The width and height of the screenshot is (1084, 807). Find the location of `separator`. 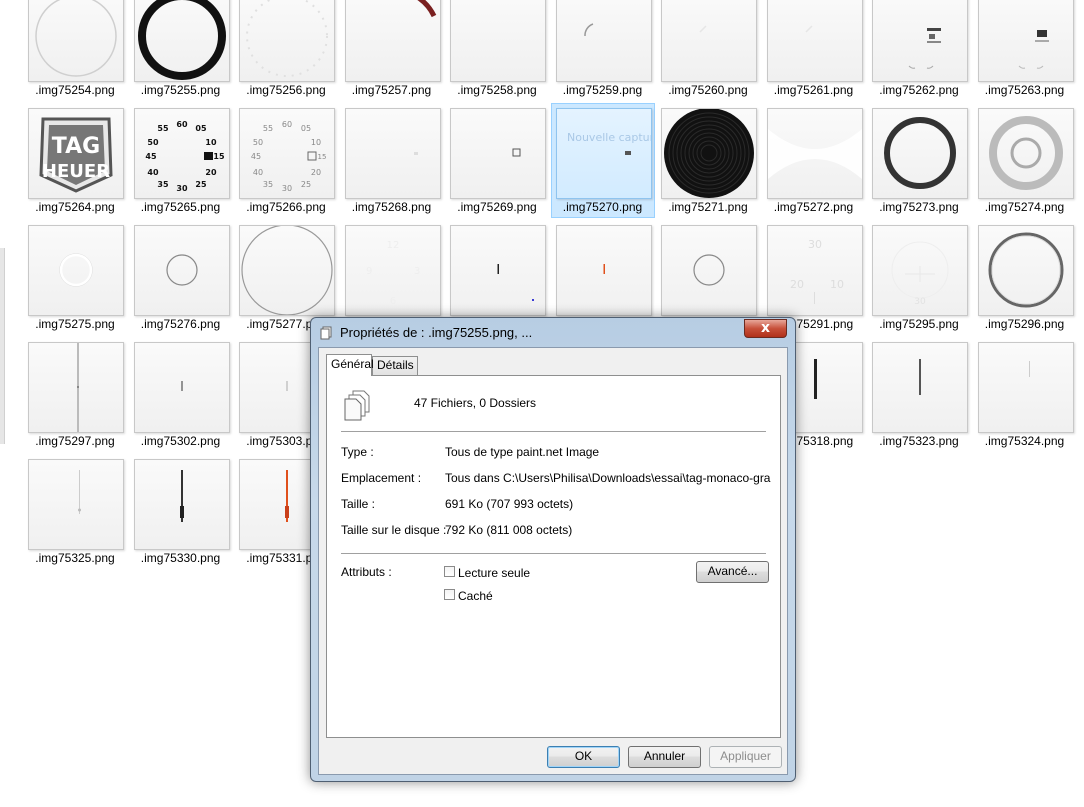

separator is located at coordinates (553, 432).